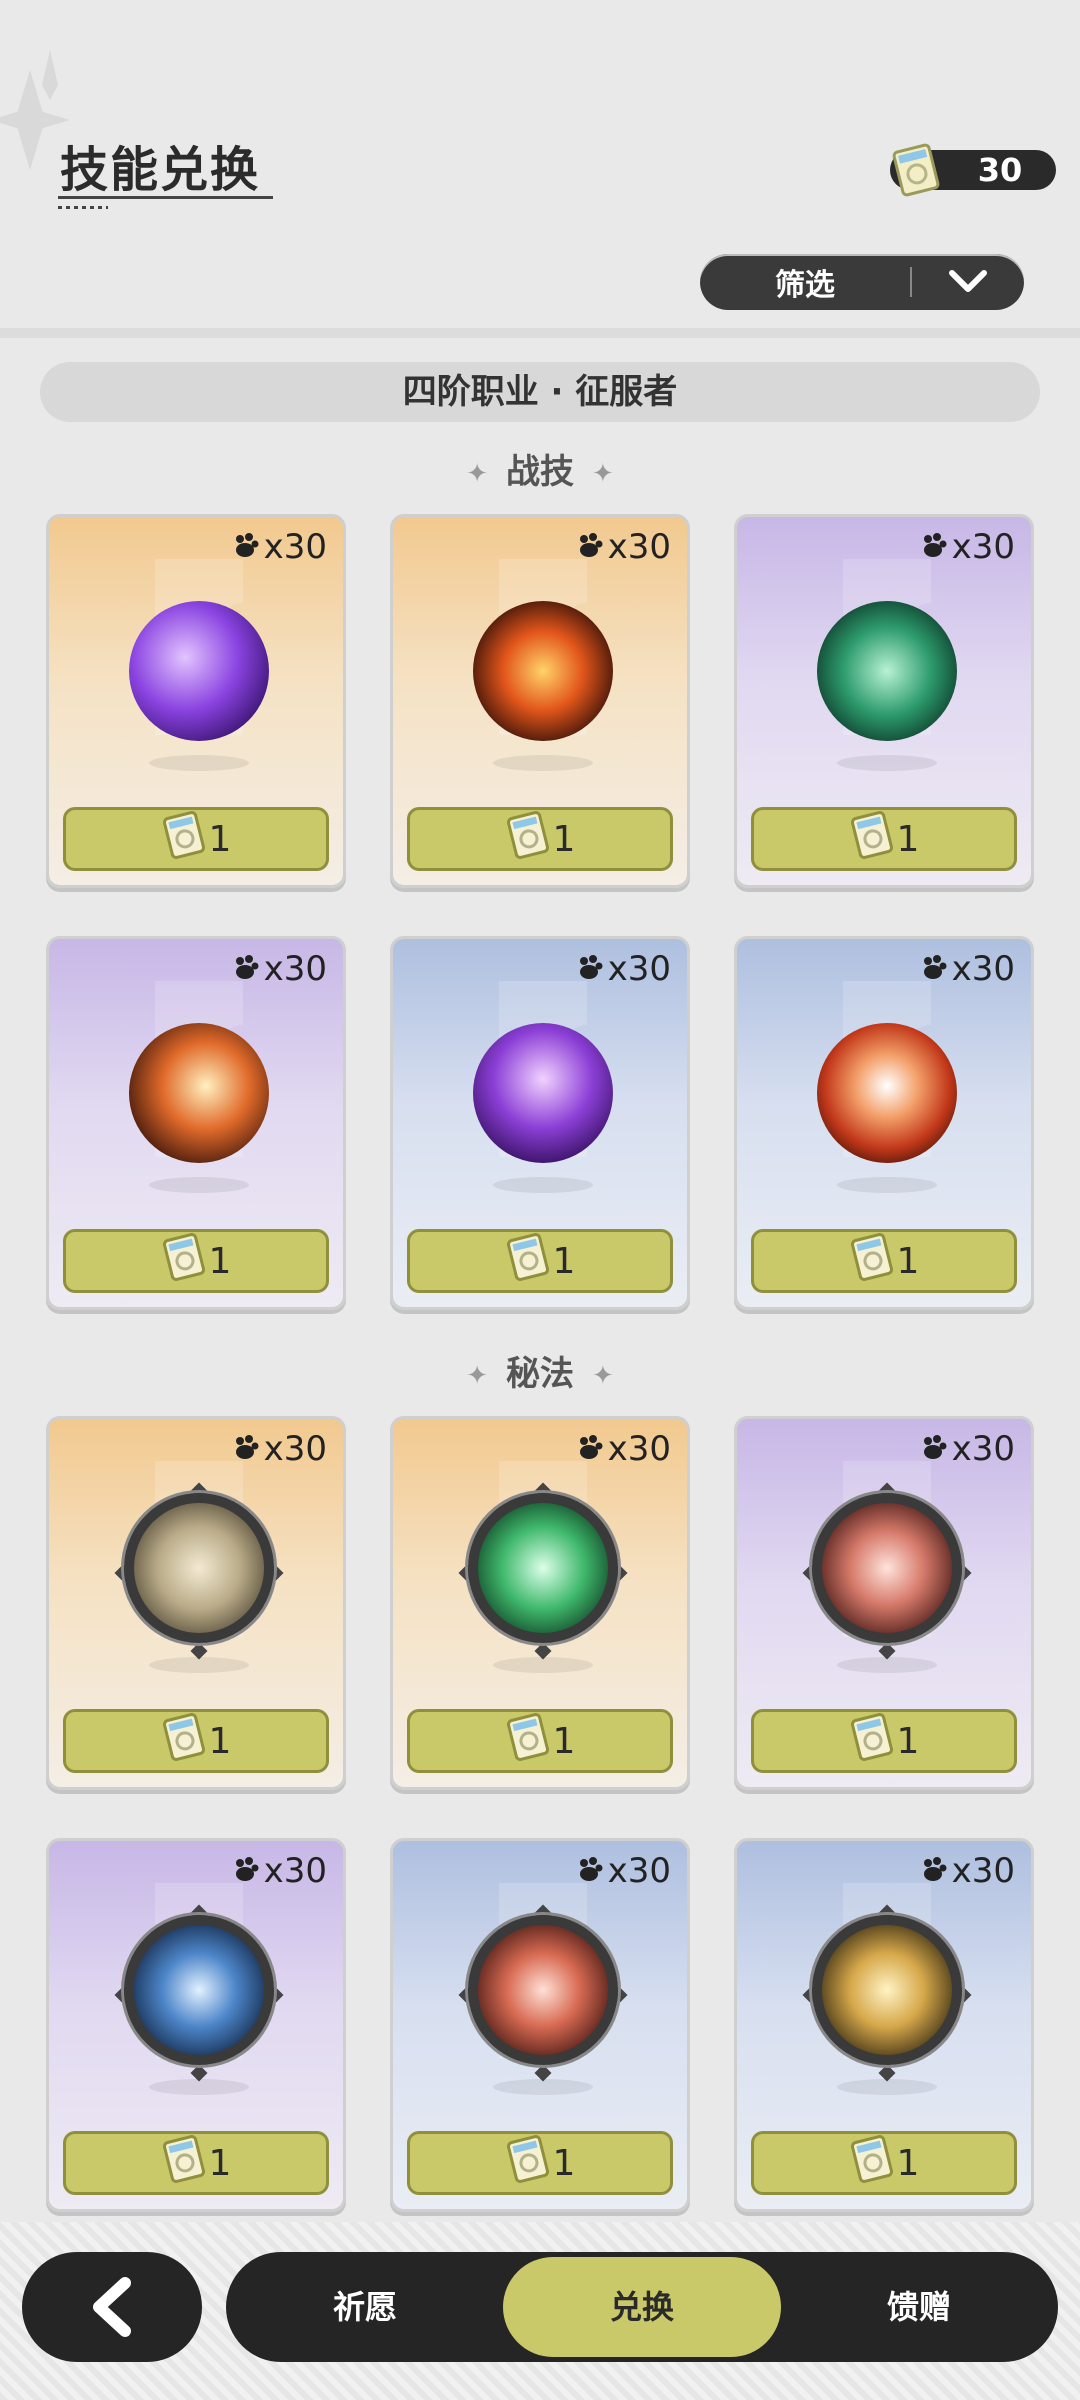 The width and height of the screenshot is (1080, 2400). I want to click on blue-crown-rune-icon, so click(199, 1990).